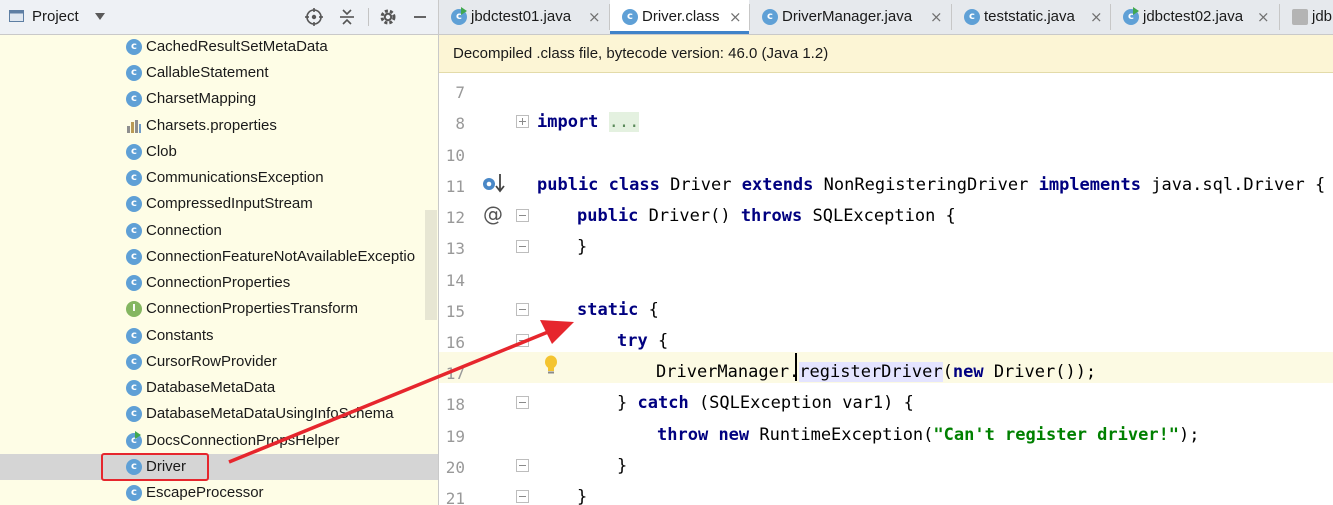 This screenshot has height=505, width=1333. What do you see at coordinates (886, 494) in the screenshot?
I see `code-line: 21 }` at bounding box center [886, 494].